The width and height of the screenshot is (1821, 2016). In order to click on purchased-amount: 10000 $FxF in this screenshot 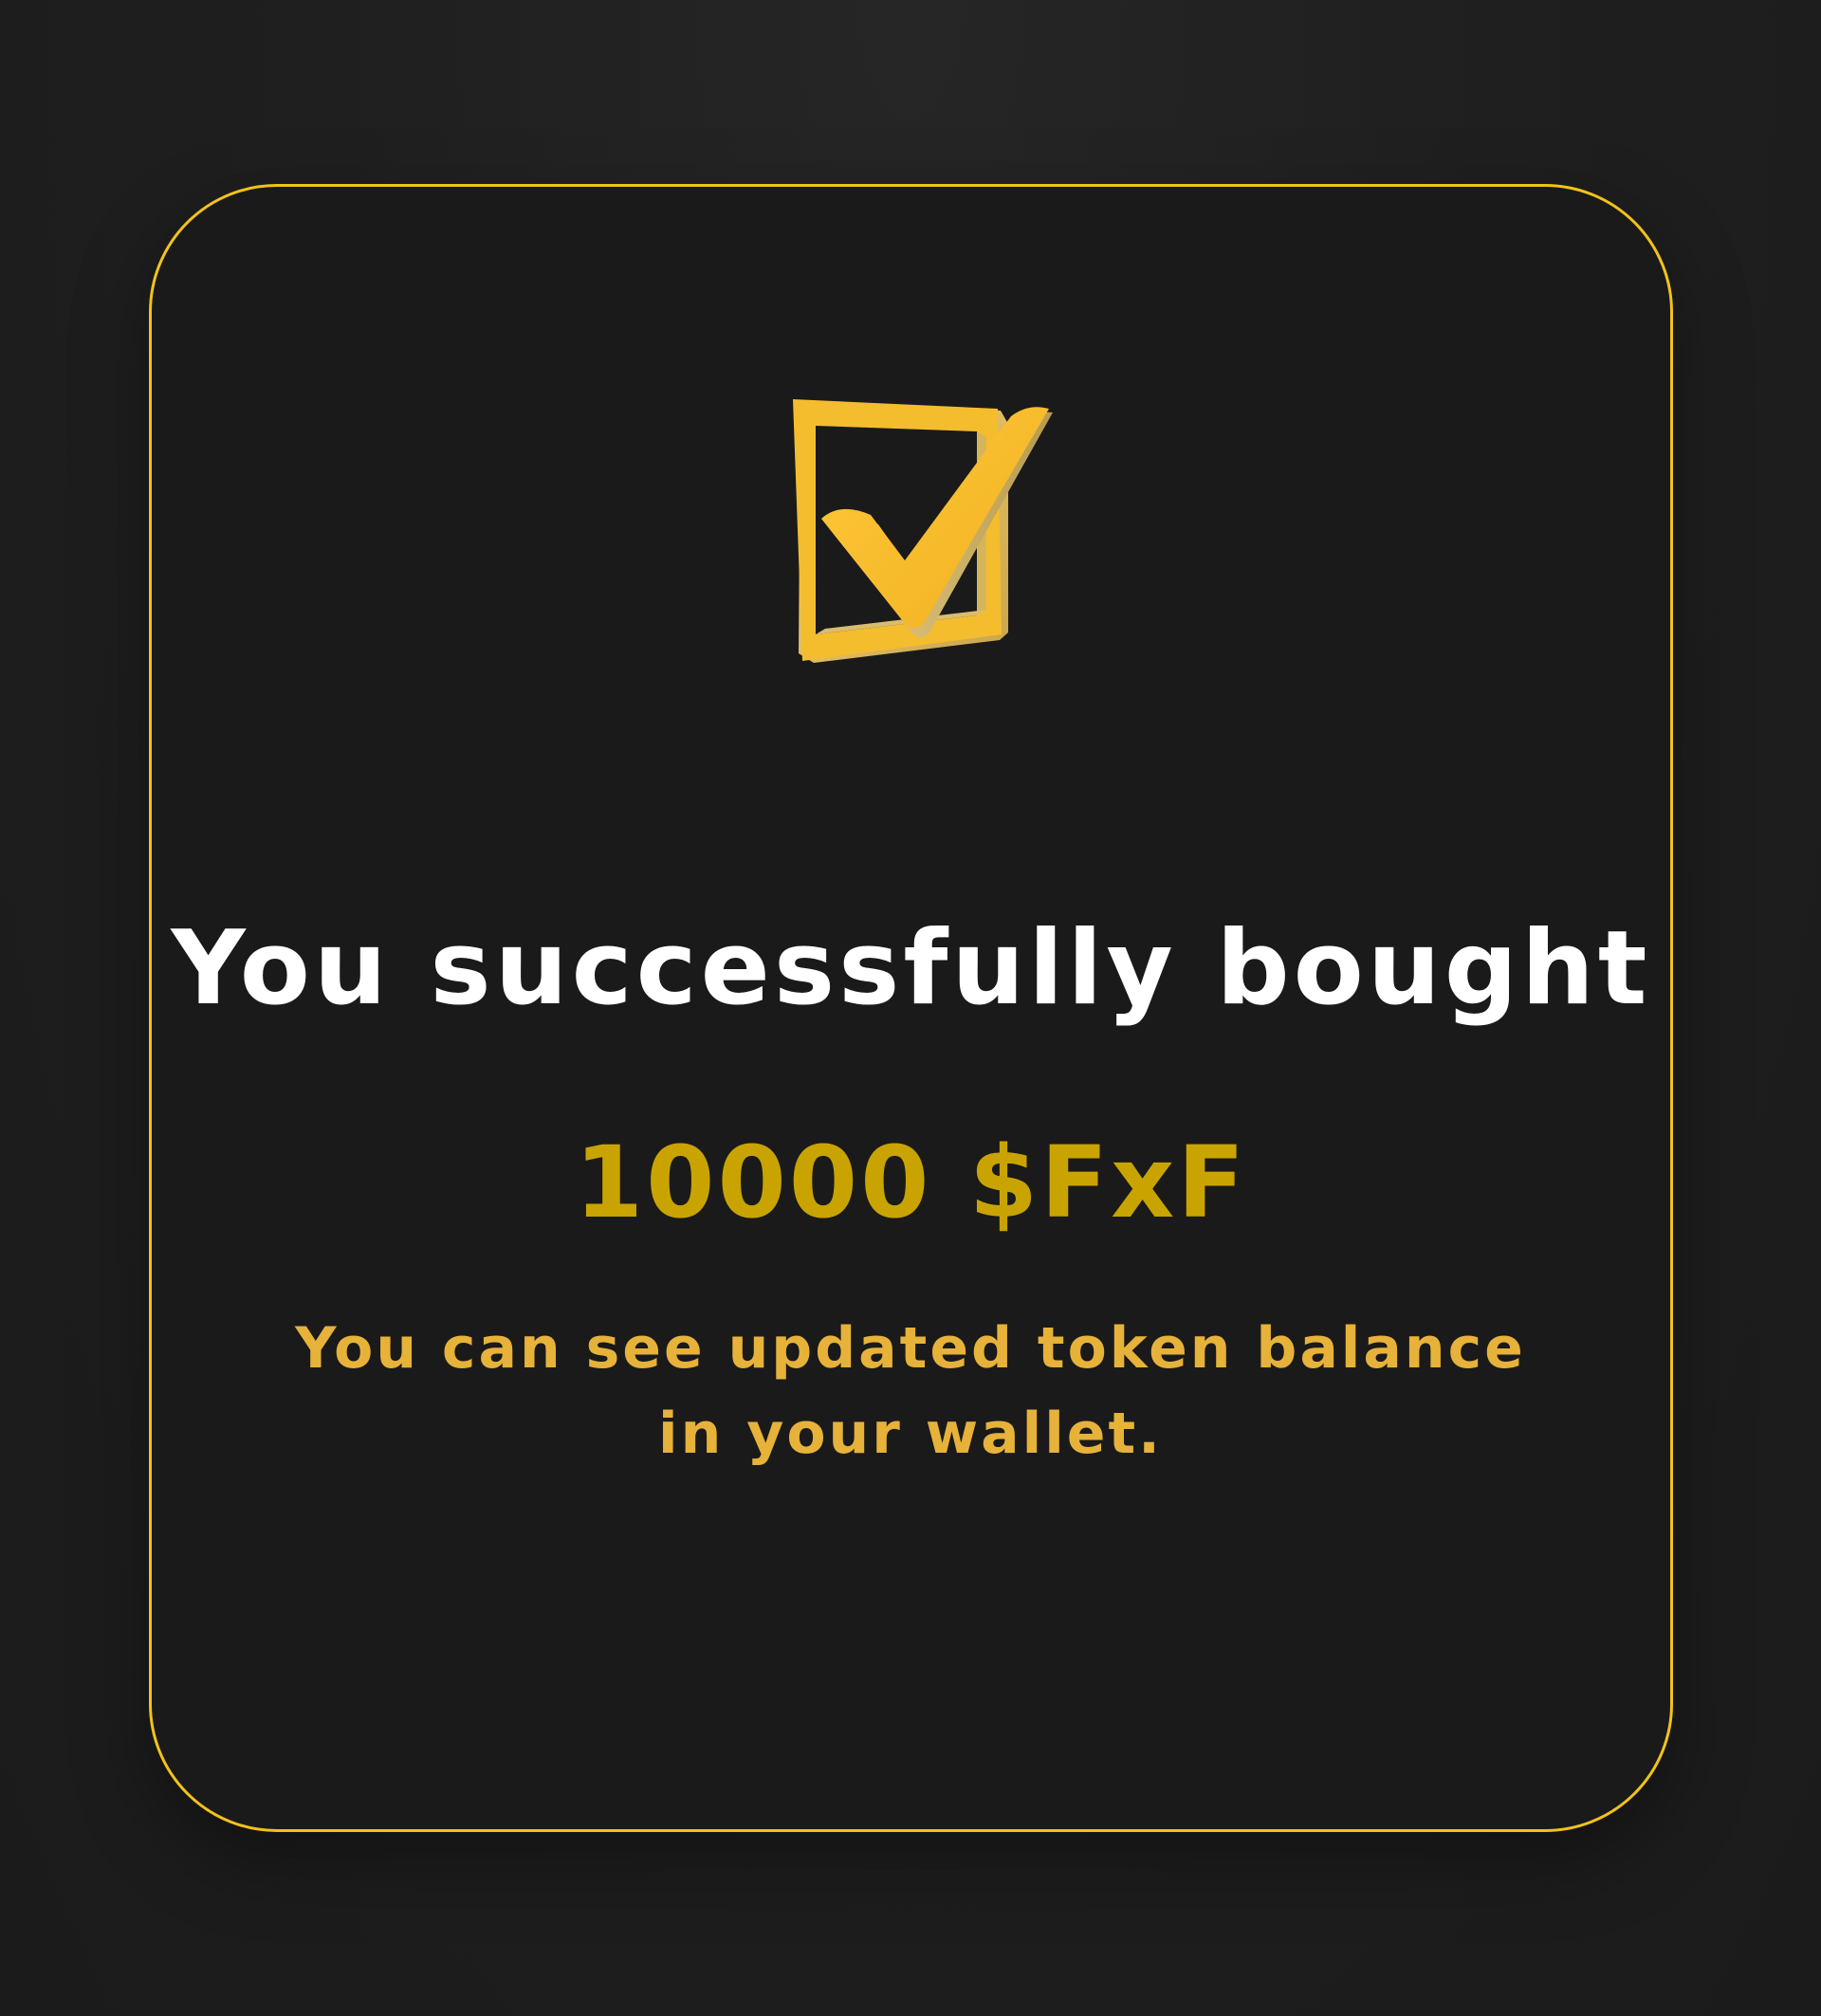, I will do `click(911, 1182)`.